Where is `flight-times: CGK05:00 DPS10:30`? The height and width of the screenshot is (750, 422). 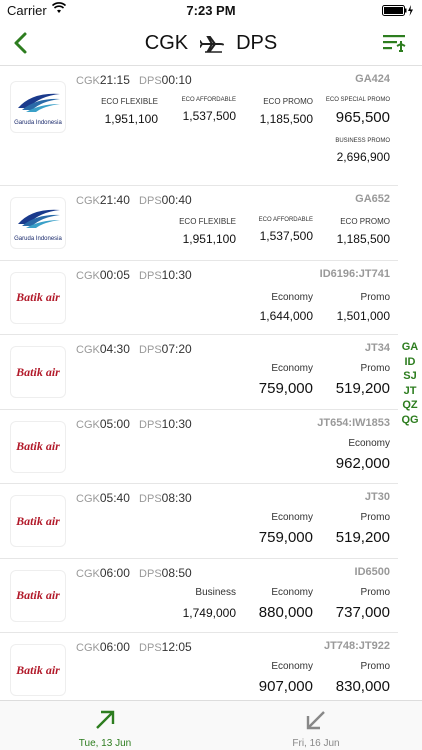 flight-times: CGK05:00 DPS10:30 is located at coordinates (134, 423).